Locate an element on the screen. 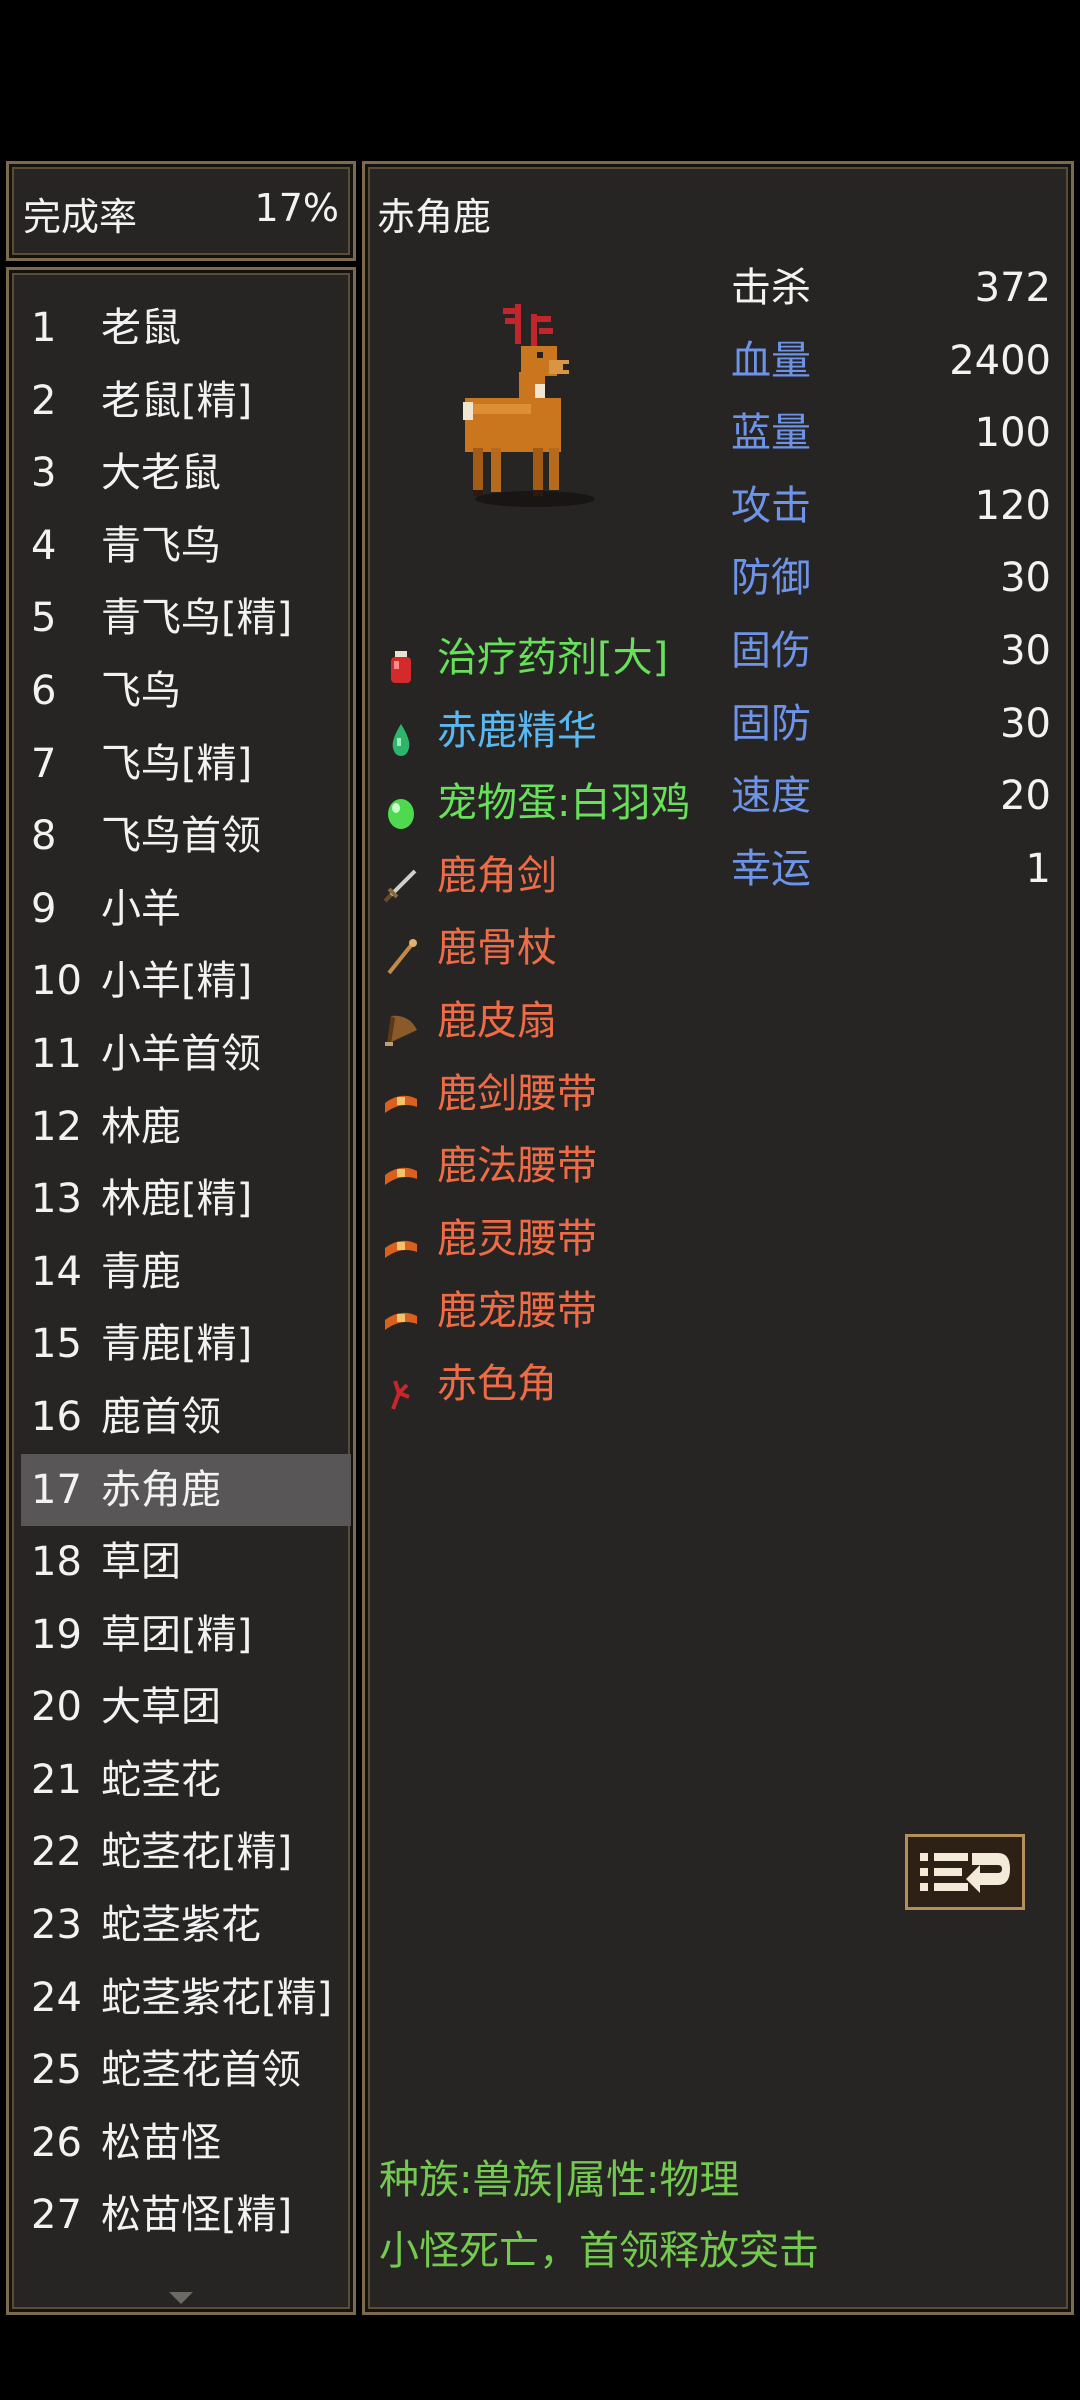  drop-item: 赤色角 is located at coordinates (561, 1384).